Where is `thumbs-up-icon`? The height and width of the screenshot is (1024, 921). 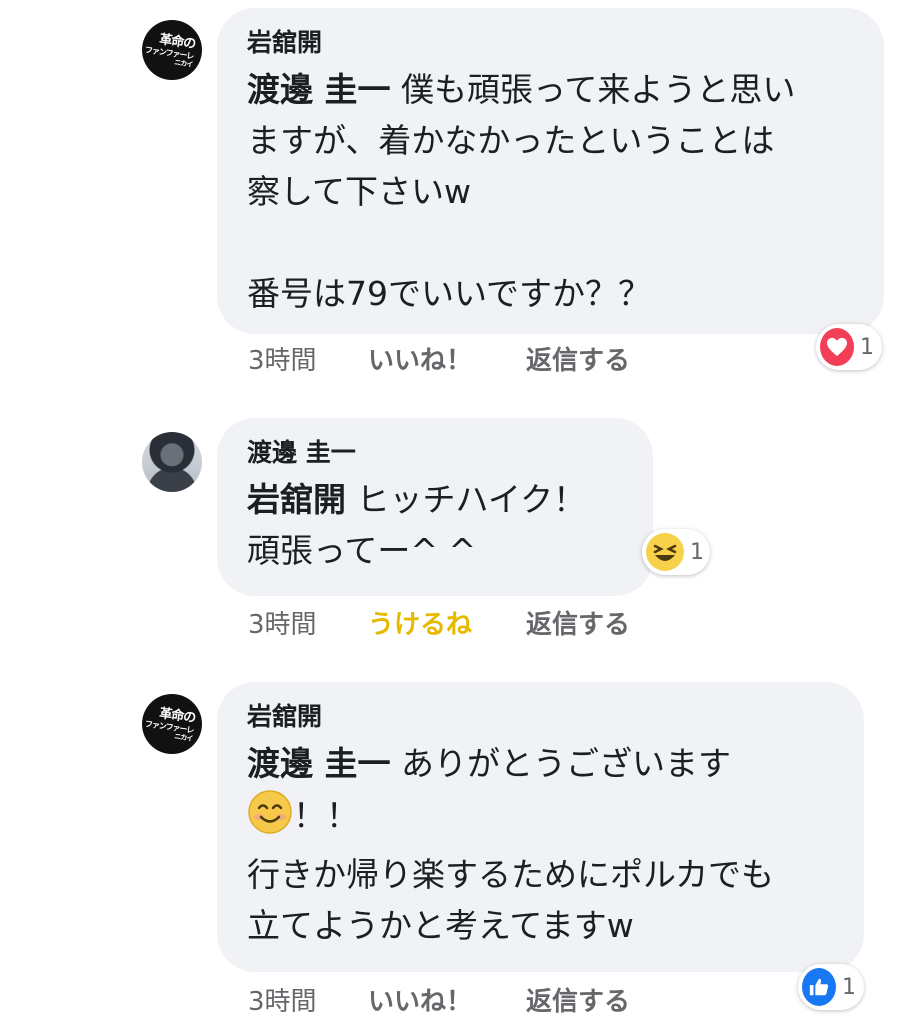
thumbs-up-icon is located at coordinates (819, 987).